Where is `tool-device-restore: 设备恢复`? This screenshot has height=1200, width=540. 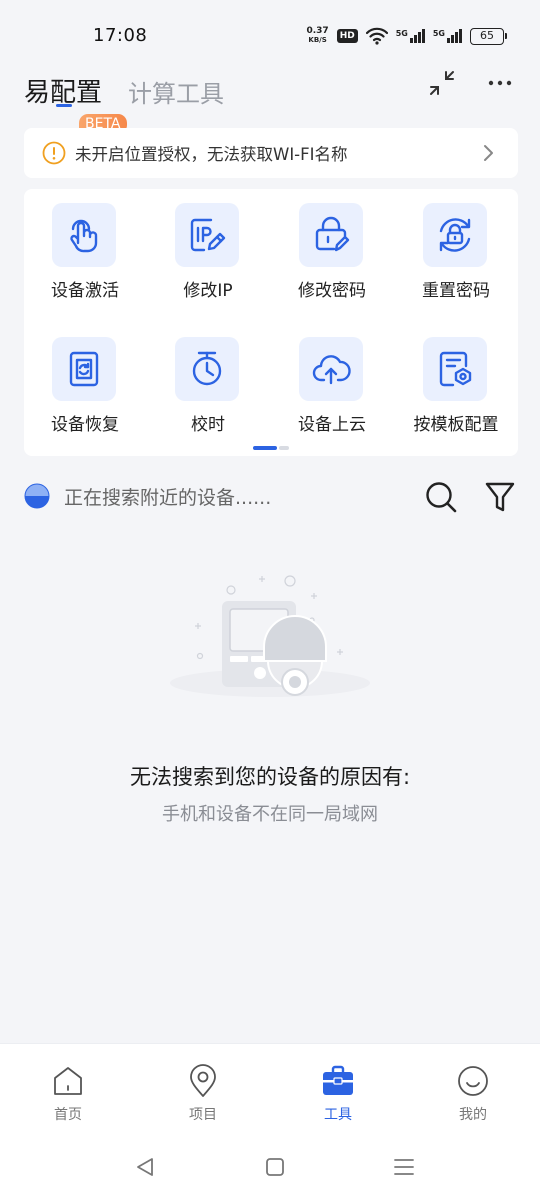
tool-device-restore: 设备恢复 is located at coordinates (85, 383).